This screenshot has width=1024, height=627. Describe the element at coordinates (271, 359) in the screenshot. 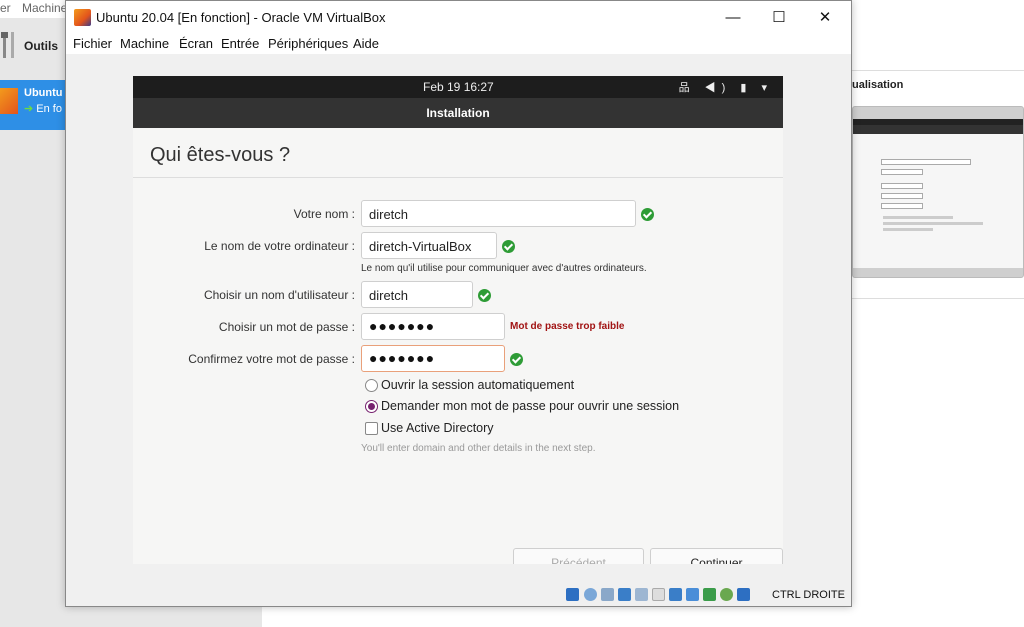

I see `confirm-password-label: Confirmez votre mot de passe :` at that location.